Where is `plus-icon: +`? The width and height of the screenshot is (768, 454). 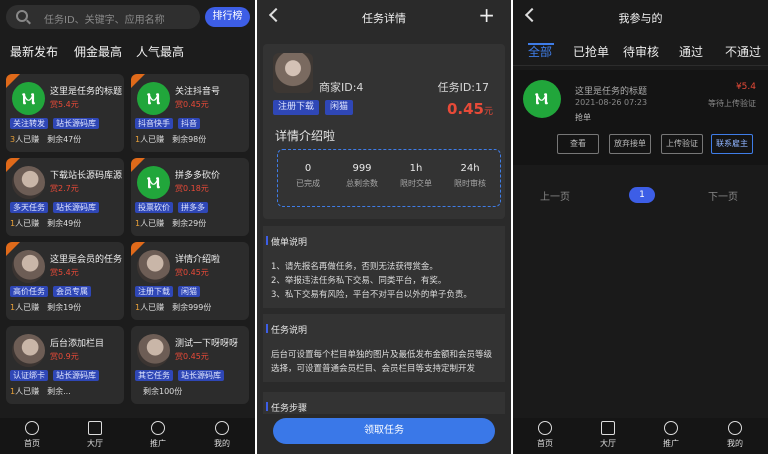
plus-icon: + is located at coordinates (486, 15).